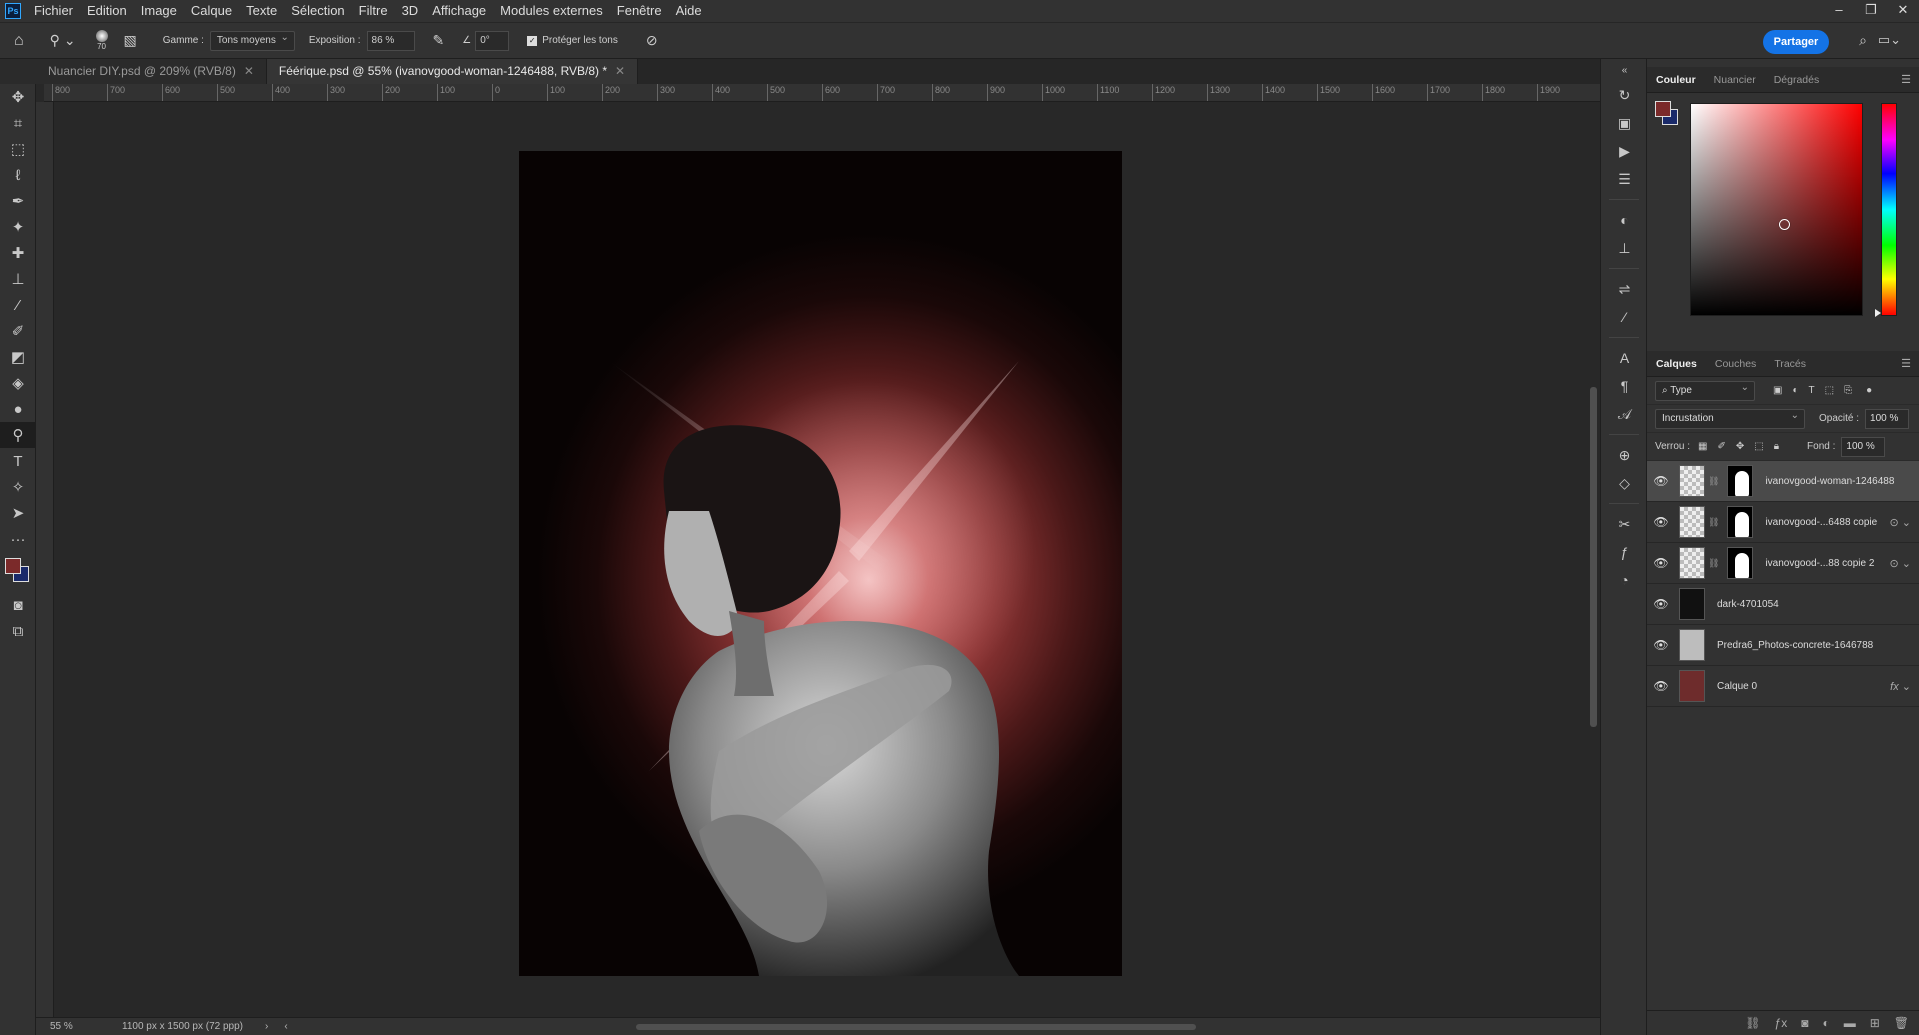 The height and width of the screenshot is (1035, 1919). Describe the element at coordinates (652, 40) in the screenshot. I see `pressure-icon: ⊘` at that location.